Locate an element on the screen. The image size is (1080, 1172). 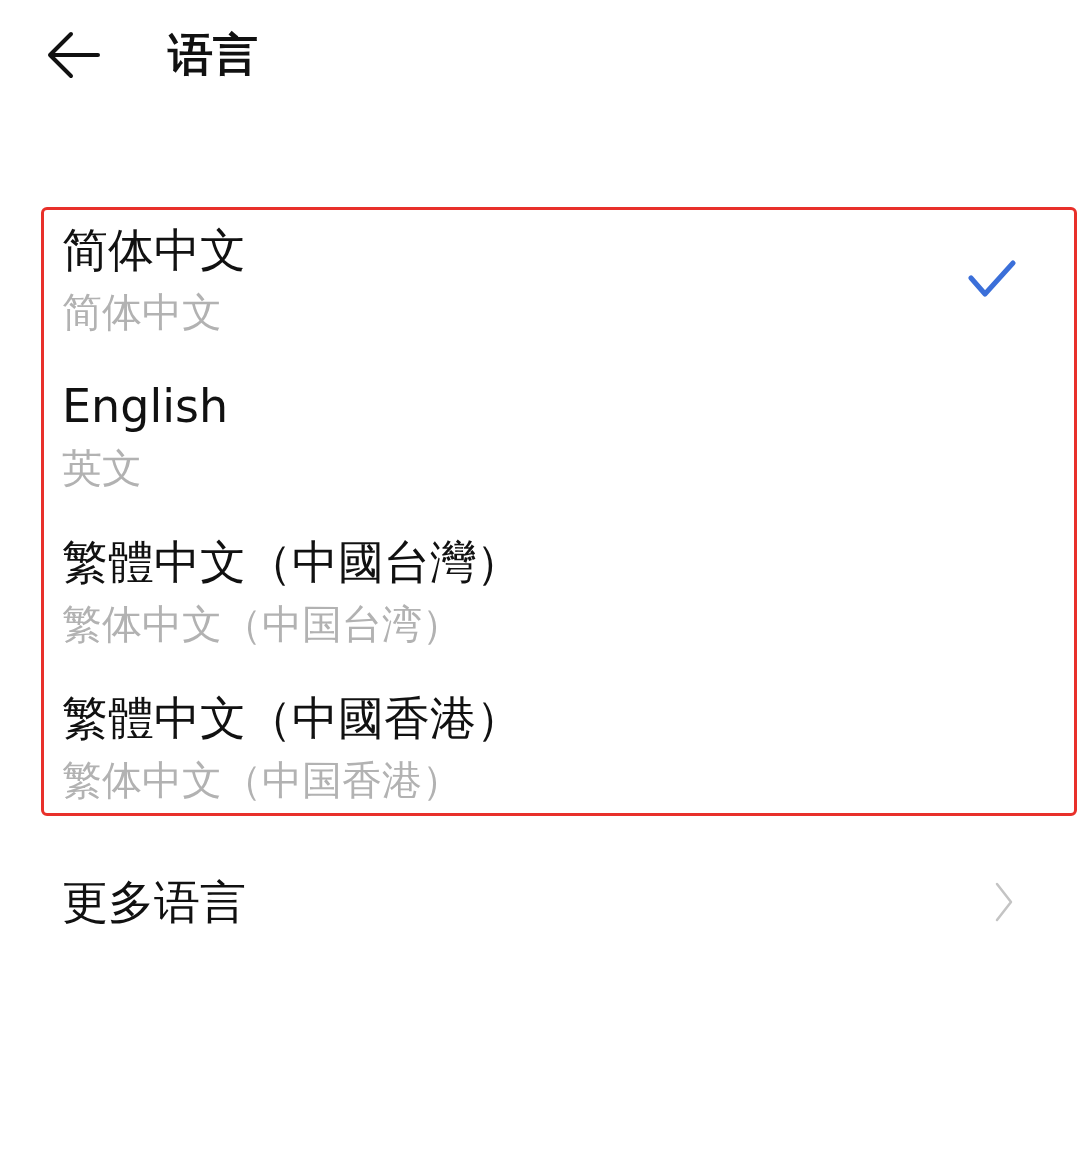
language-native-name: 繁体中文（中国台湾） is located at coordinates (262, 624).